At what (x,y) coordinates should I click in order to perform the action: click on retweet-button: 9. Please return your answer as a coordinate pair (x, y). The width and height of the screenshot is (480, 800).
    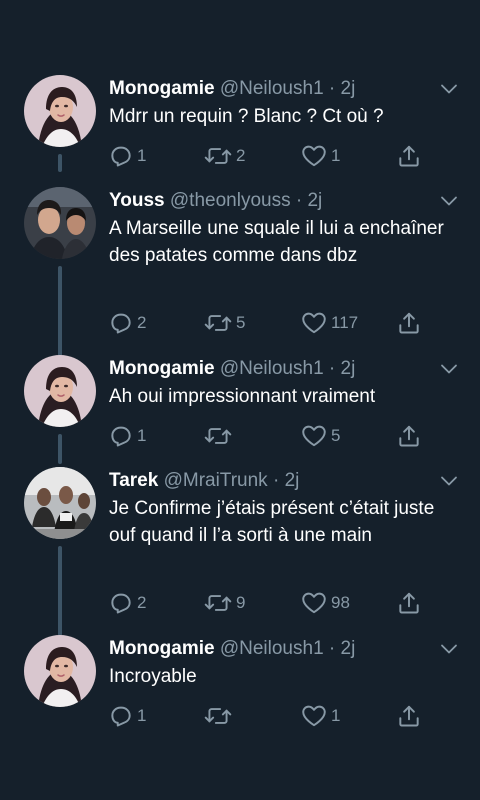
    Looking at the image, I should click on (224, 603).